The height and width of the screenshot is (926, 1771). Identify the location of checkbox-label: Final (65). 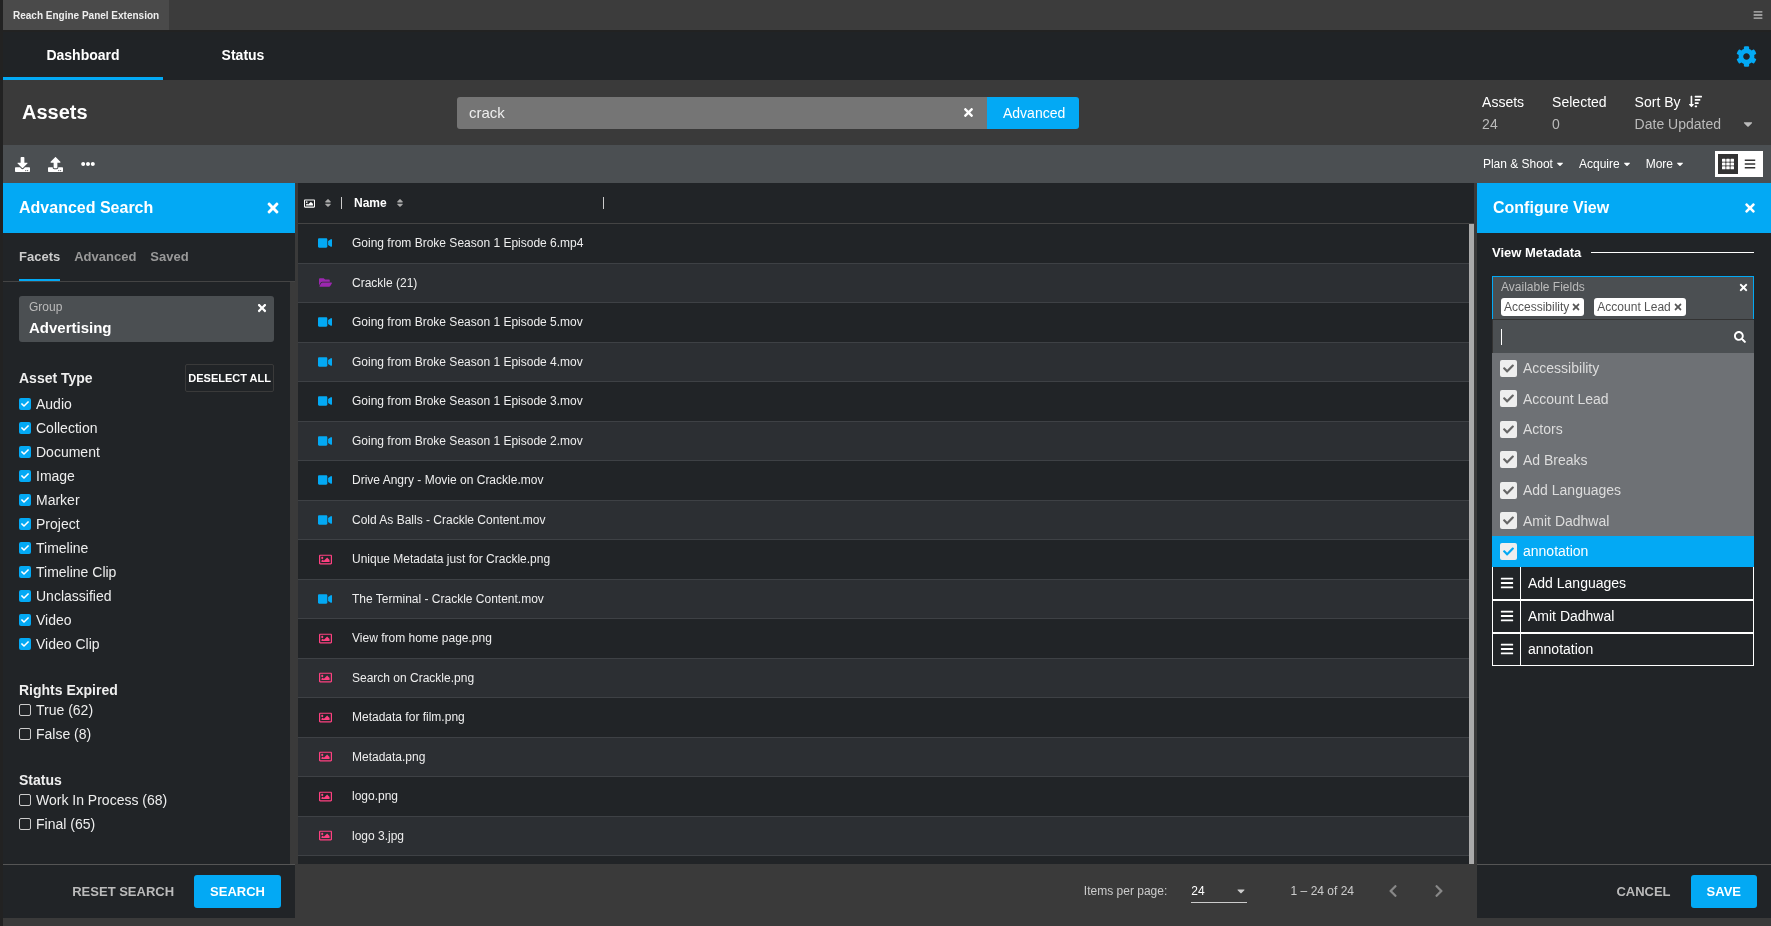
(66, 824).